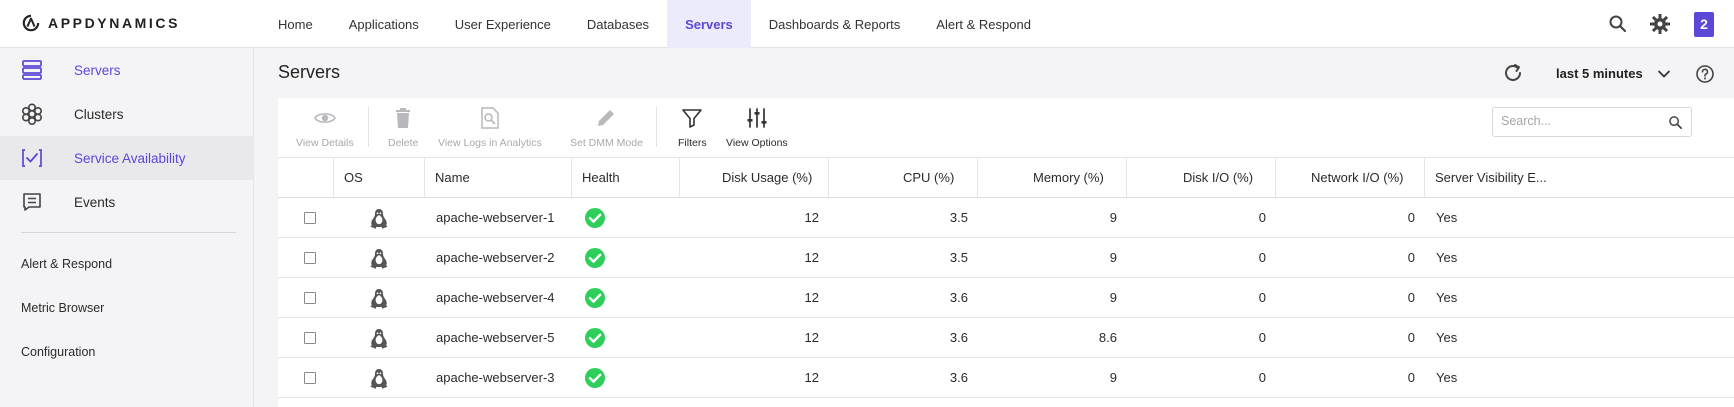 This screenshot has width=1734, height=407. Describe the element at coordinates (1006, 218) in the screenshot. I see `table-row: apache-webserver-1 12 3.5 9 0 0 Yes` at that location.